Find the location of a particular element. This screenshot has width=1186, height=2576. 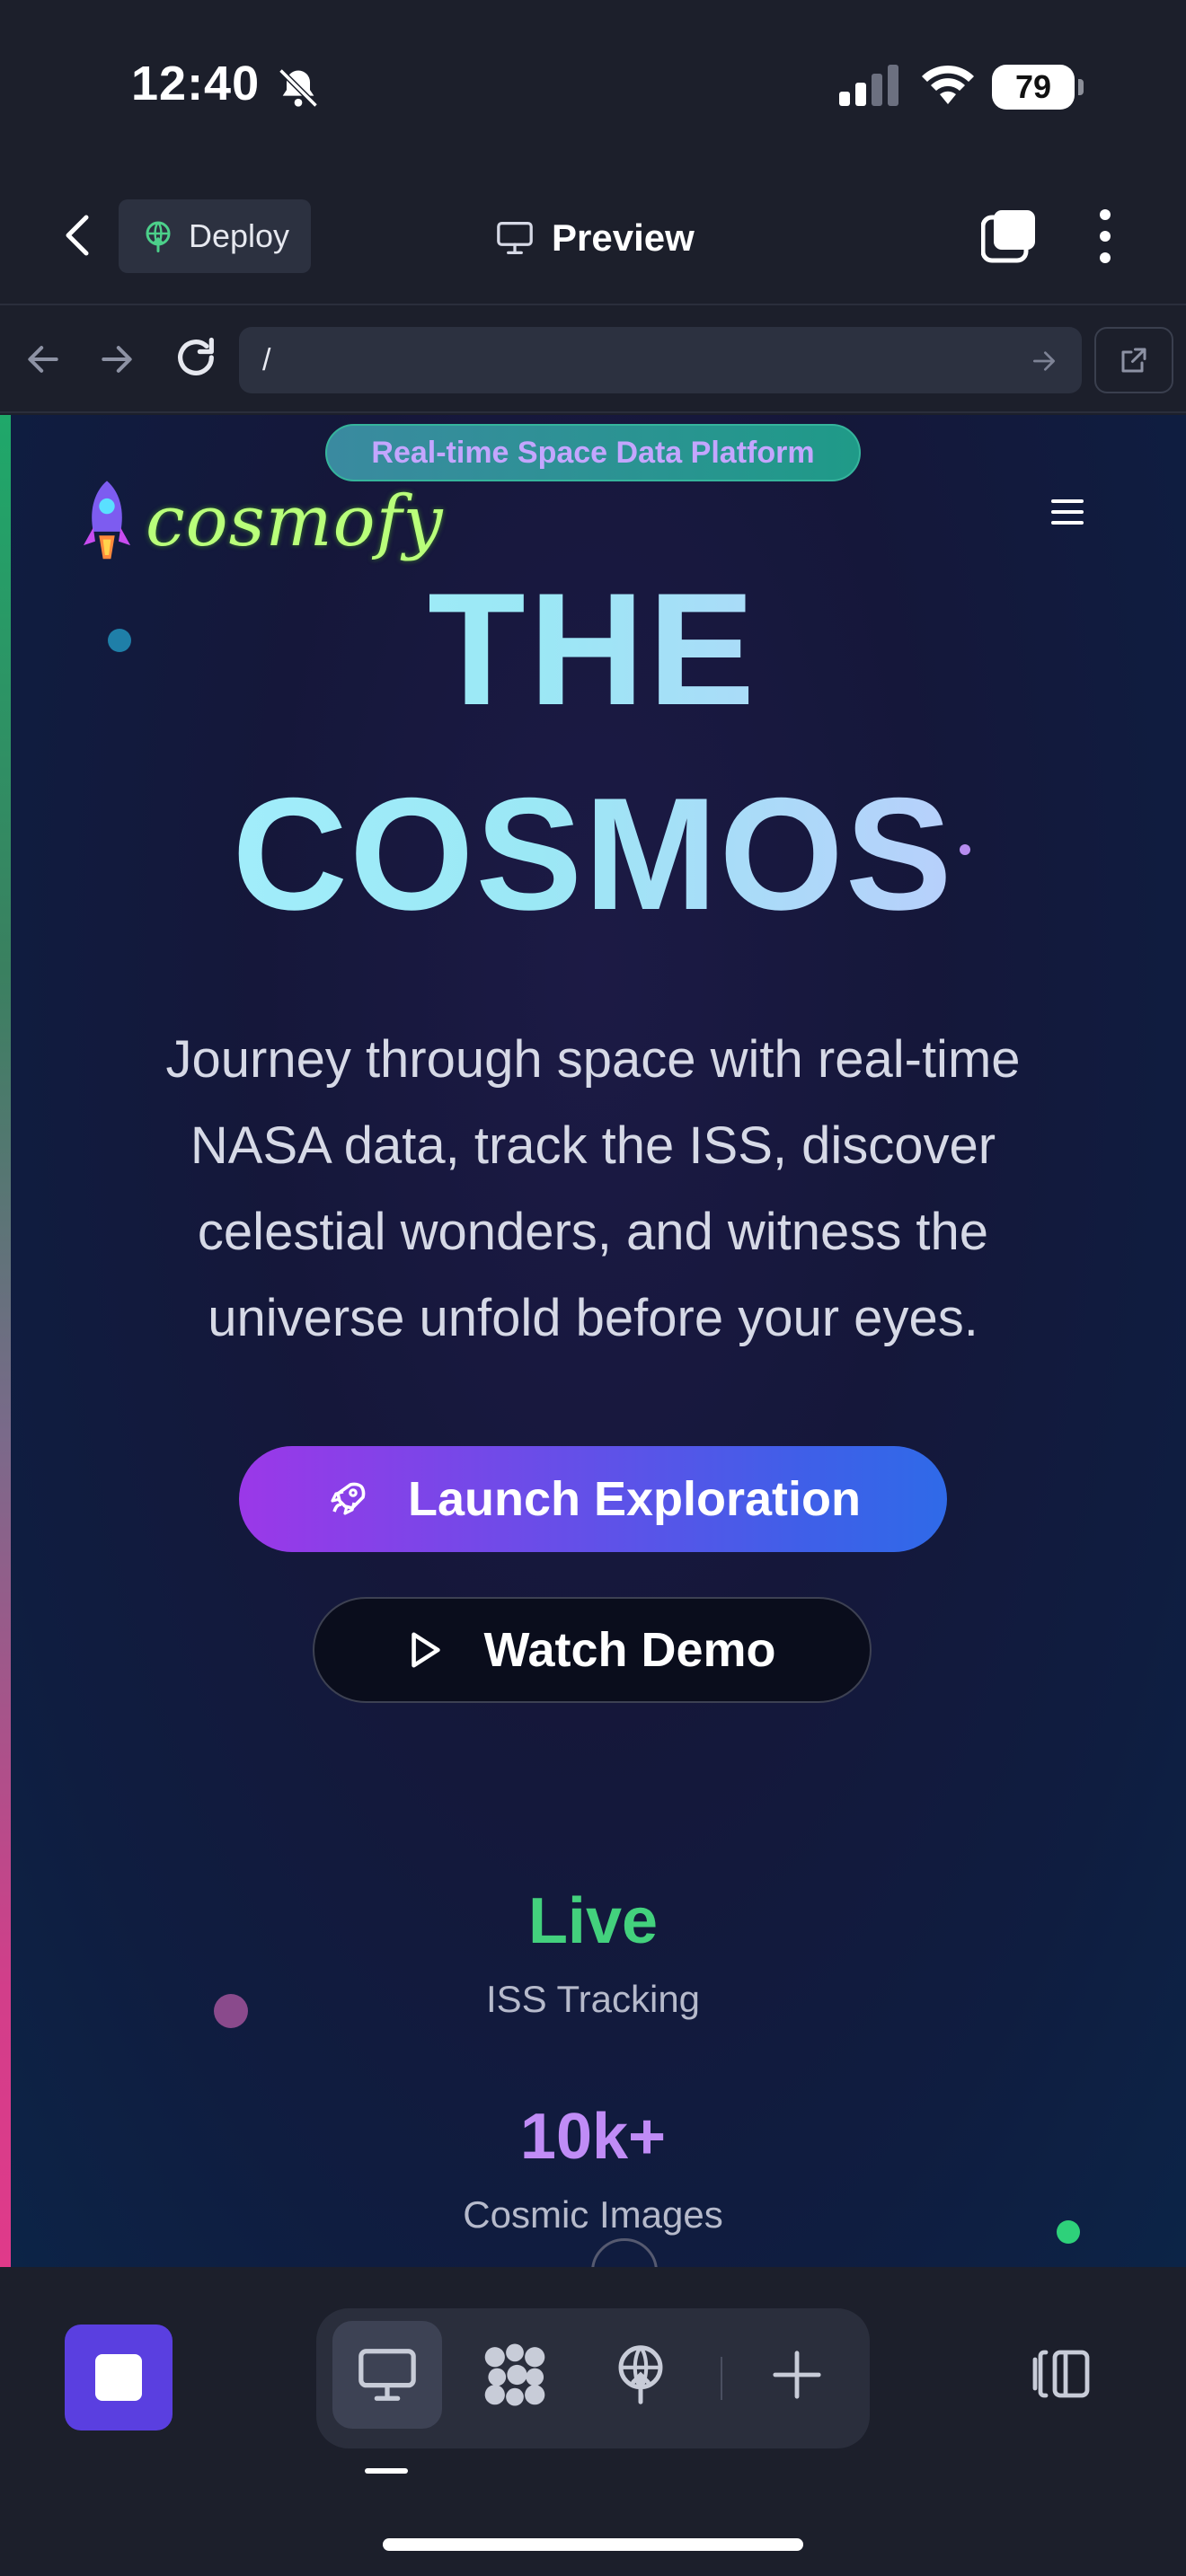

arrow-right-icon is located at coordinates (117, 359).